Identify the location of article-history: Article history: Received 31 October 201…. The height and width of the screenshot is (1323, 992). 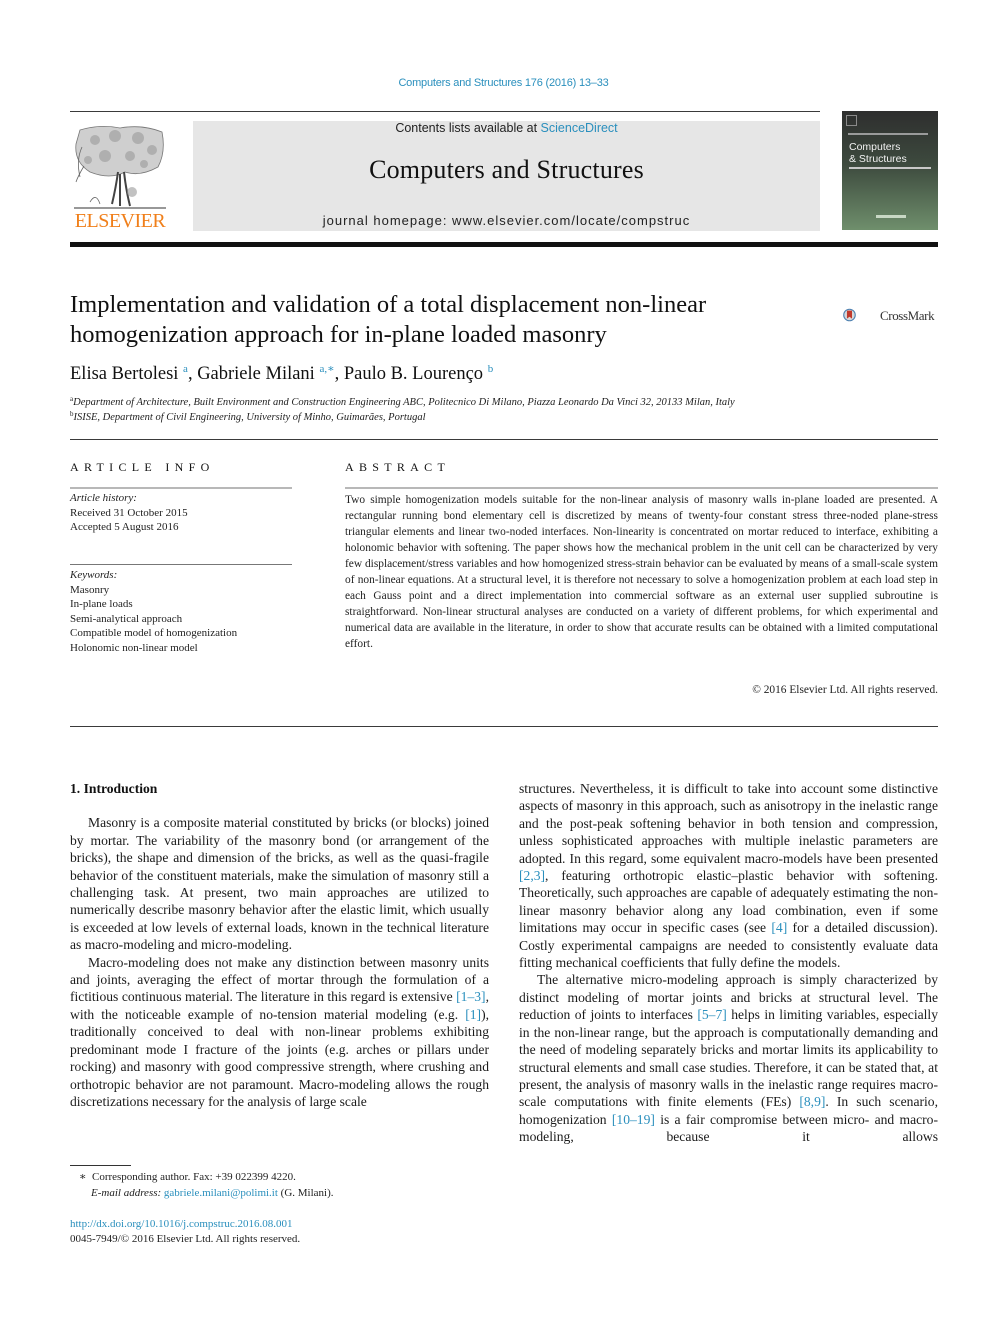
(129, 513).